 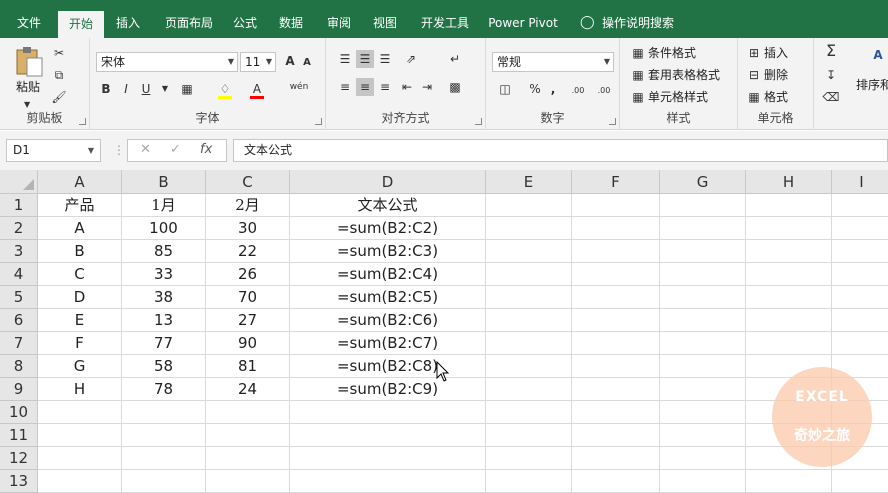 What do you see at coordinates (672, 53) in the screenshot?
I see `conditional-format-button: 条件格式` at bounding box center [672, 53].